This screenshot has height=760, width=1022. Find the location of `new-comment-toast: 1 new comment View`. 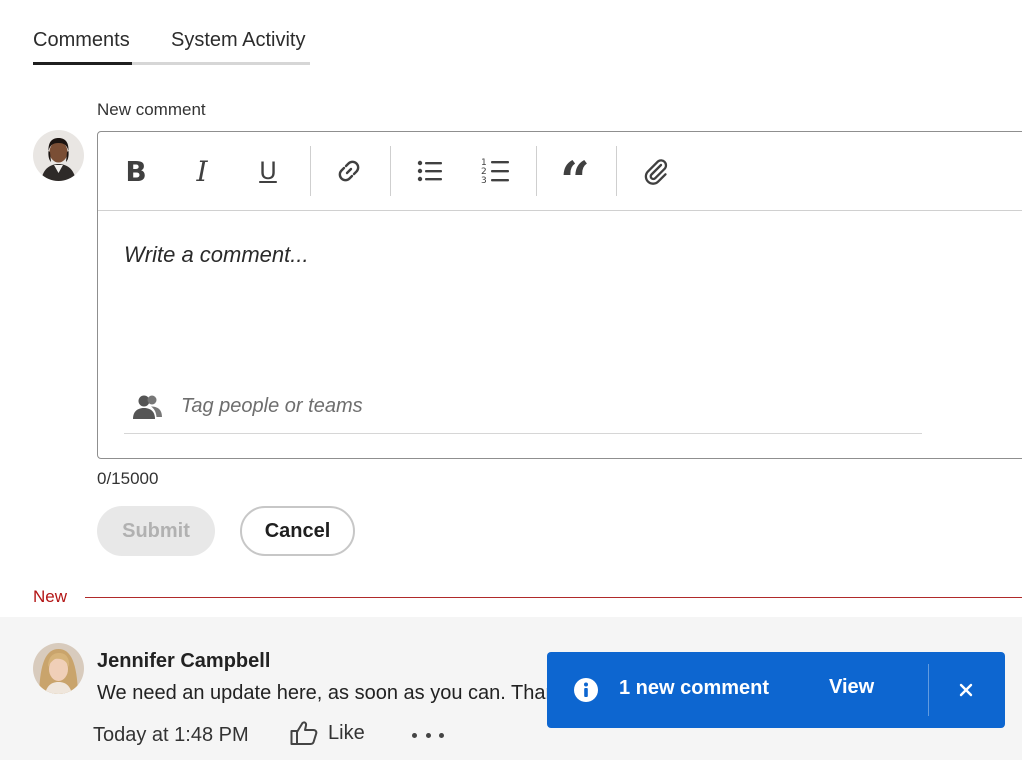

new-comment-toast: 1 new comment View is located at coordinates (776, 690).